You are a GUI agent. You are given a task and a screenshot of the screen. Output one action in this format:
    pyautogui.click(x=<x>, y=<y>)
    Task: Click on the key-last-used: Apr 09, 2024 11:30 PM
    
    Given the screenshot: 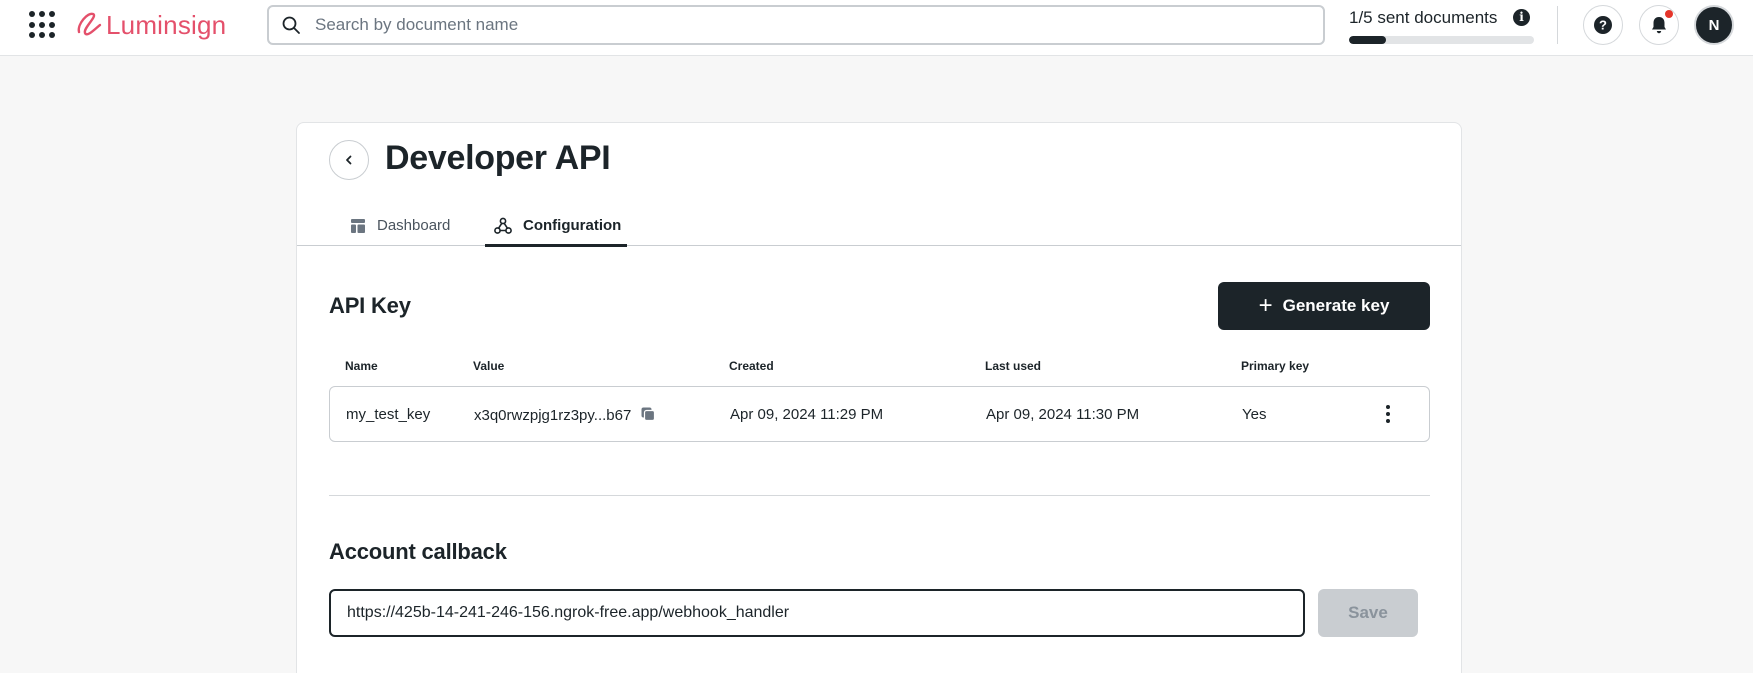 What is the action you would take?
    pyautogui.click(x=1063, y=414)
    